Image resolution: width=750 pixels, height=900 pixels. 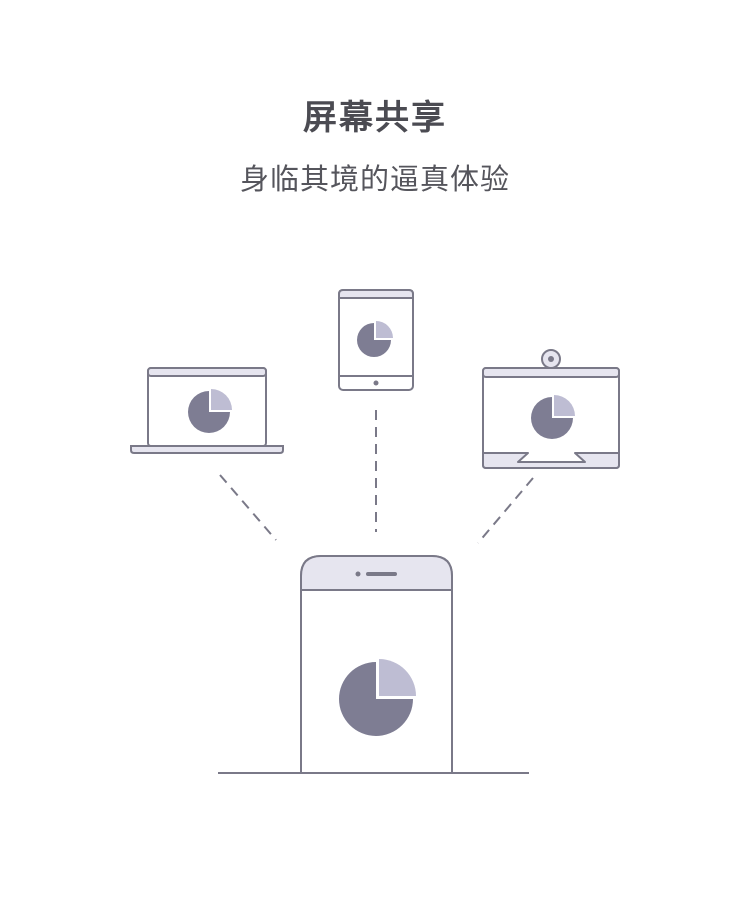 I want to click on display-connection-line, so click(x=505, y=510).